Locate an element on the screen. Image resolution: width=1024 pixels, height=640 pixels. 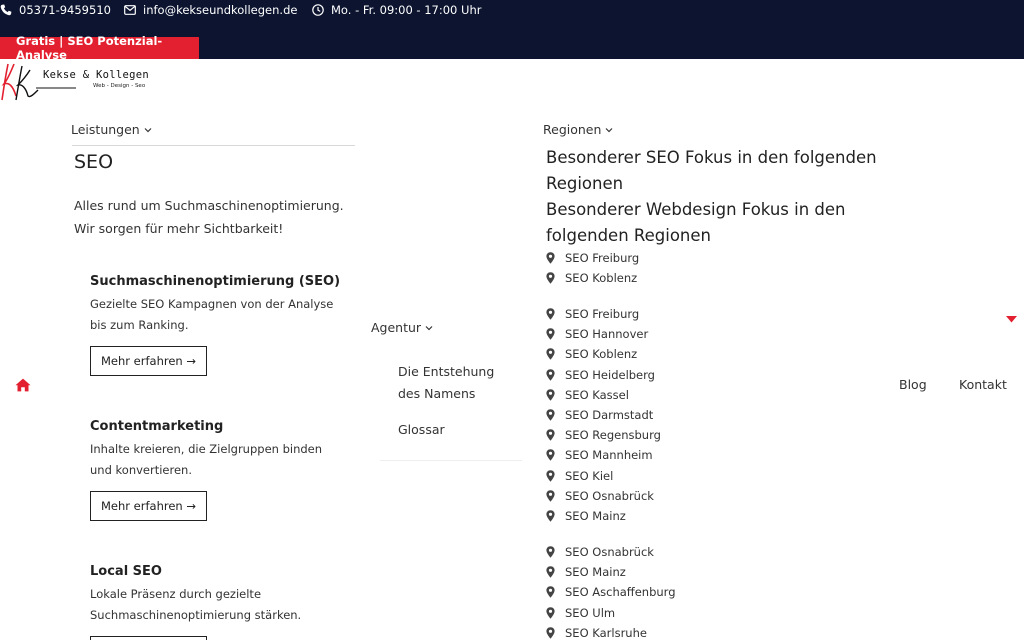
nav-regionen: Regionen is located at coordinates (578, 129).